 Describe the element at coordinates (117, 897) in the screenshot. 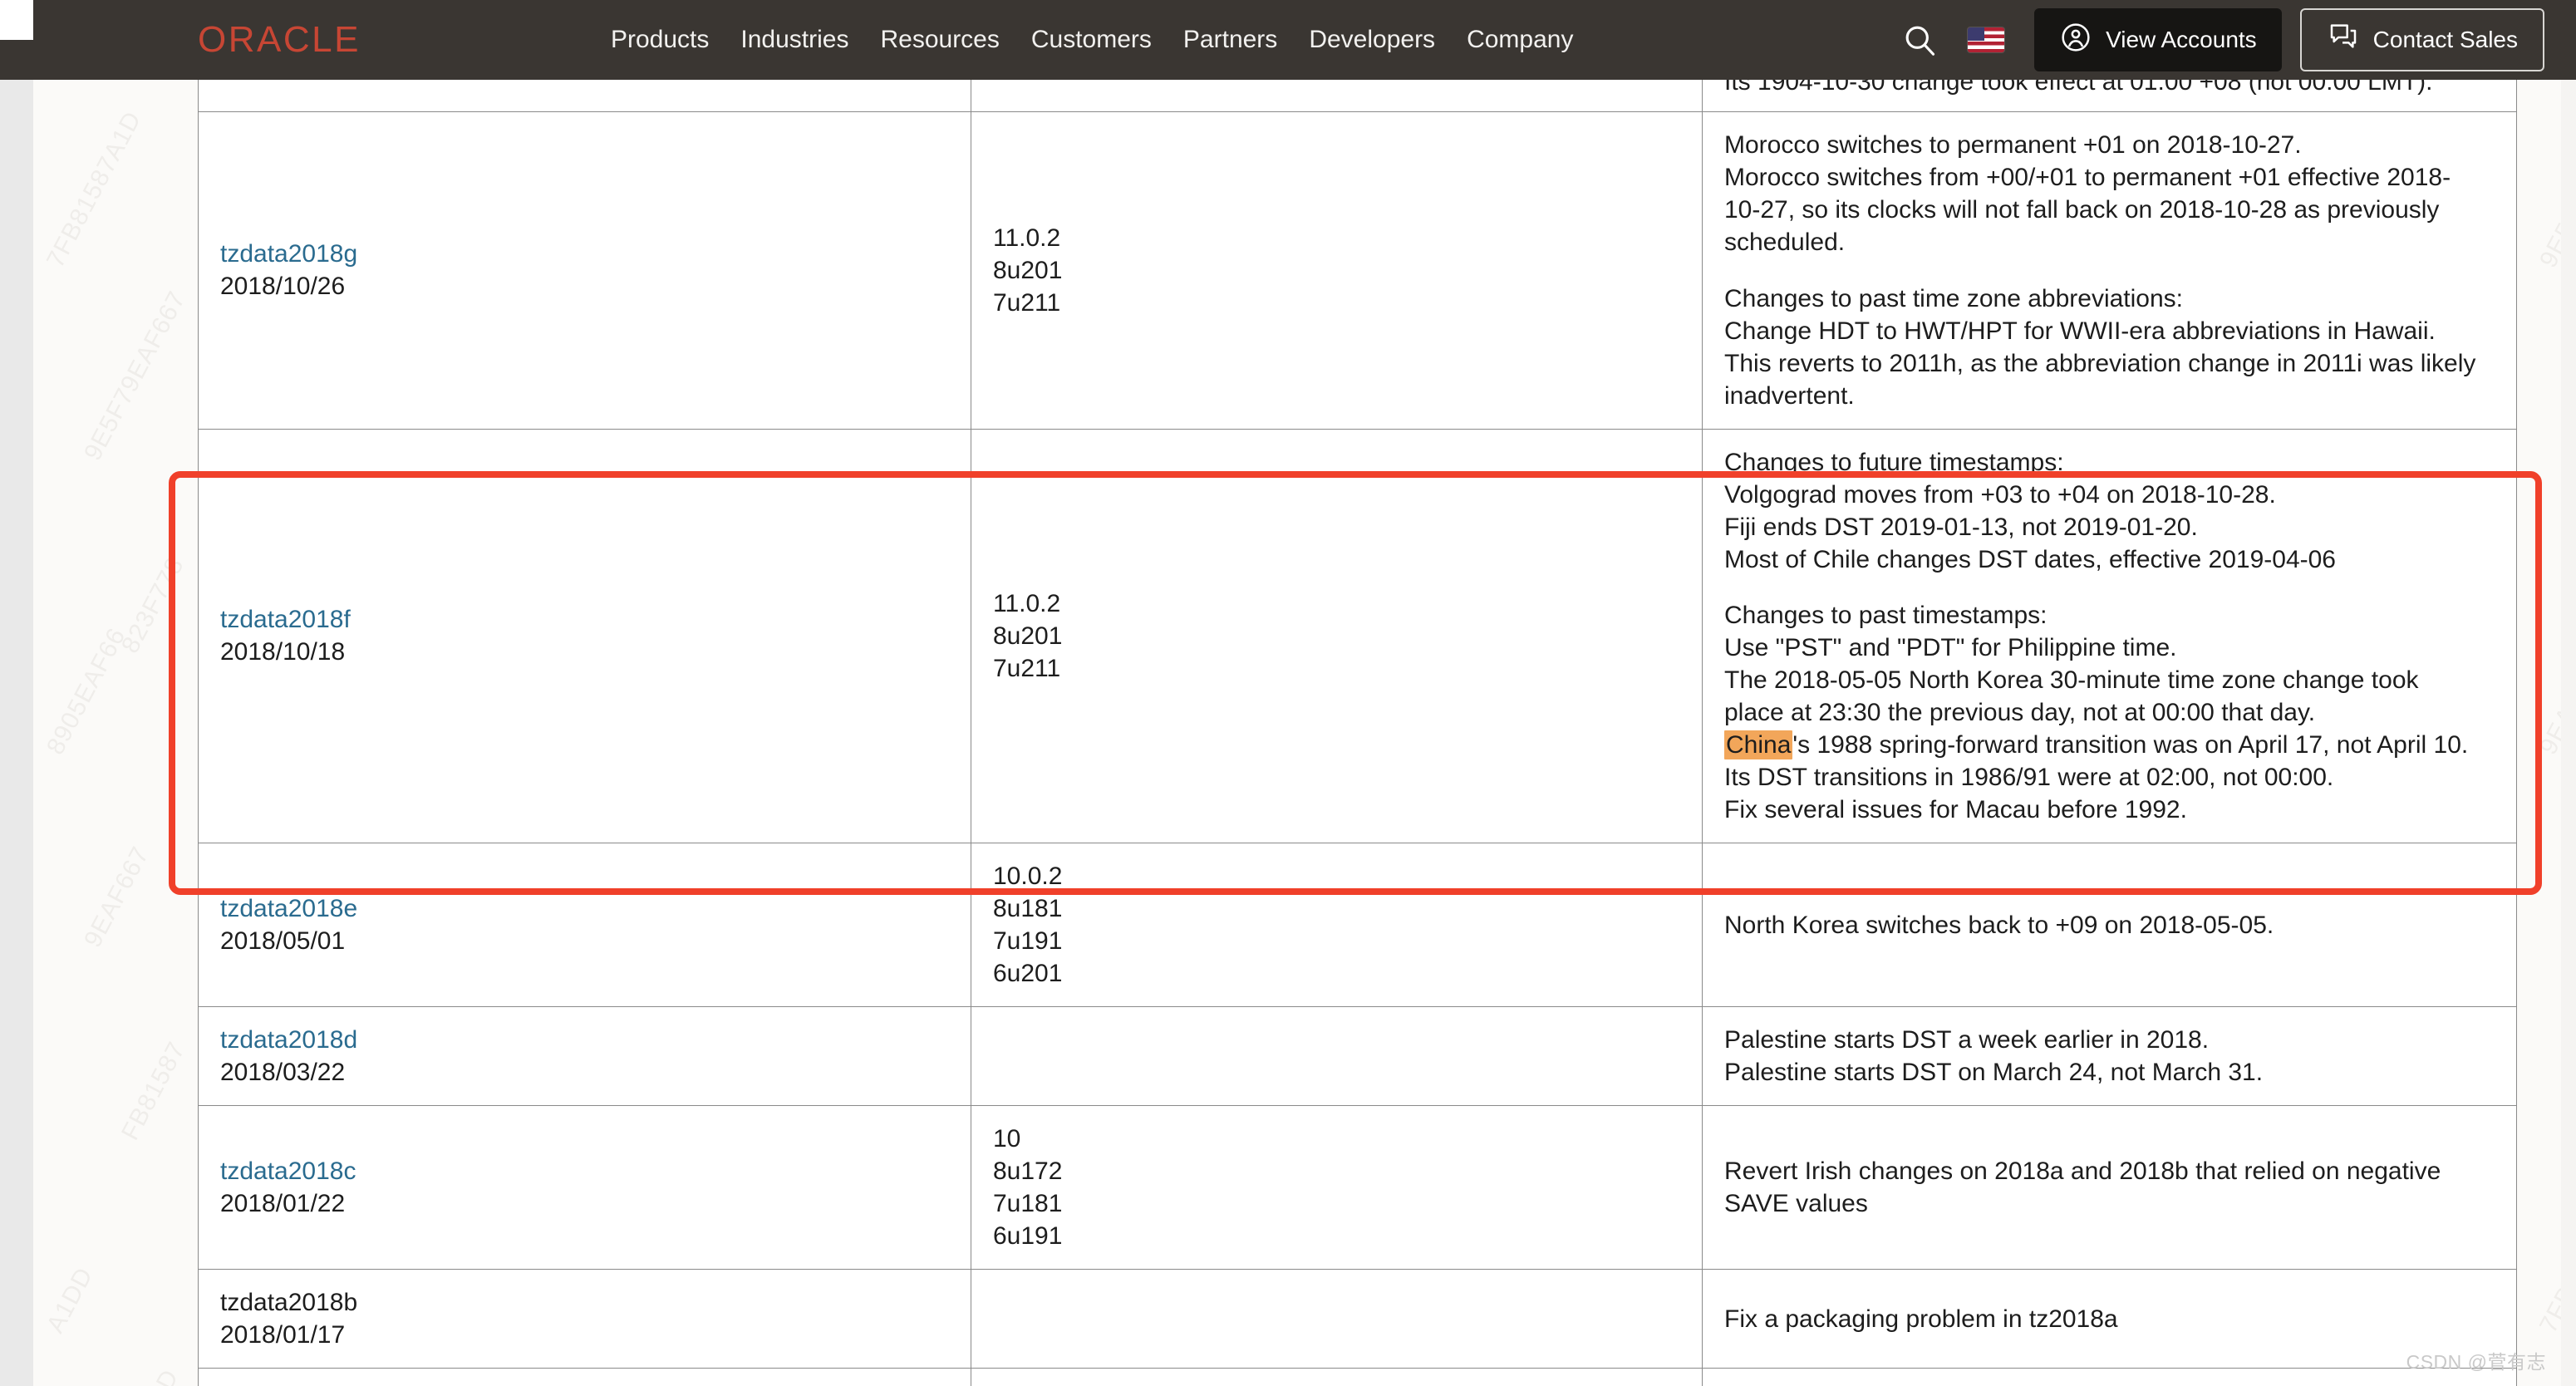

I see `watermark-token: 9EAF667` at that location.